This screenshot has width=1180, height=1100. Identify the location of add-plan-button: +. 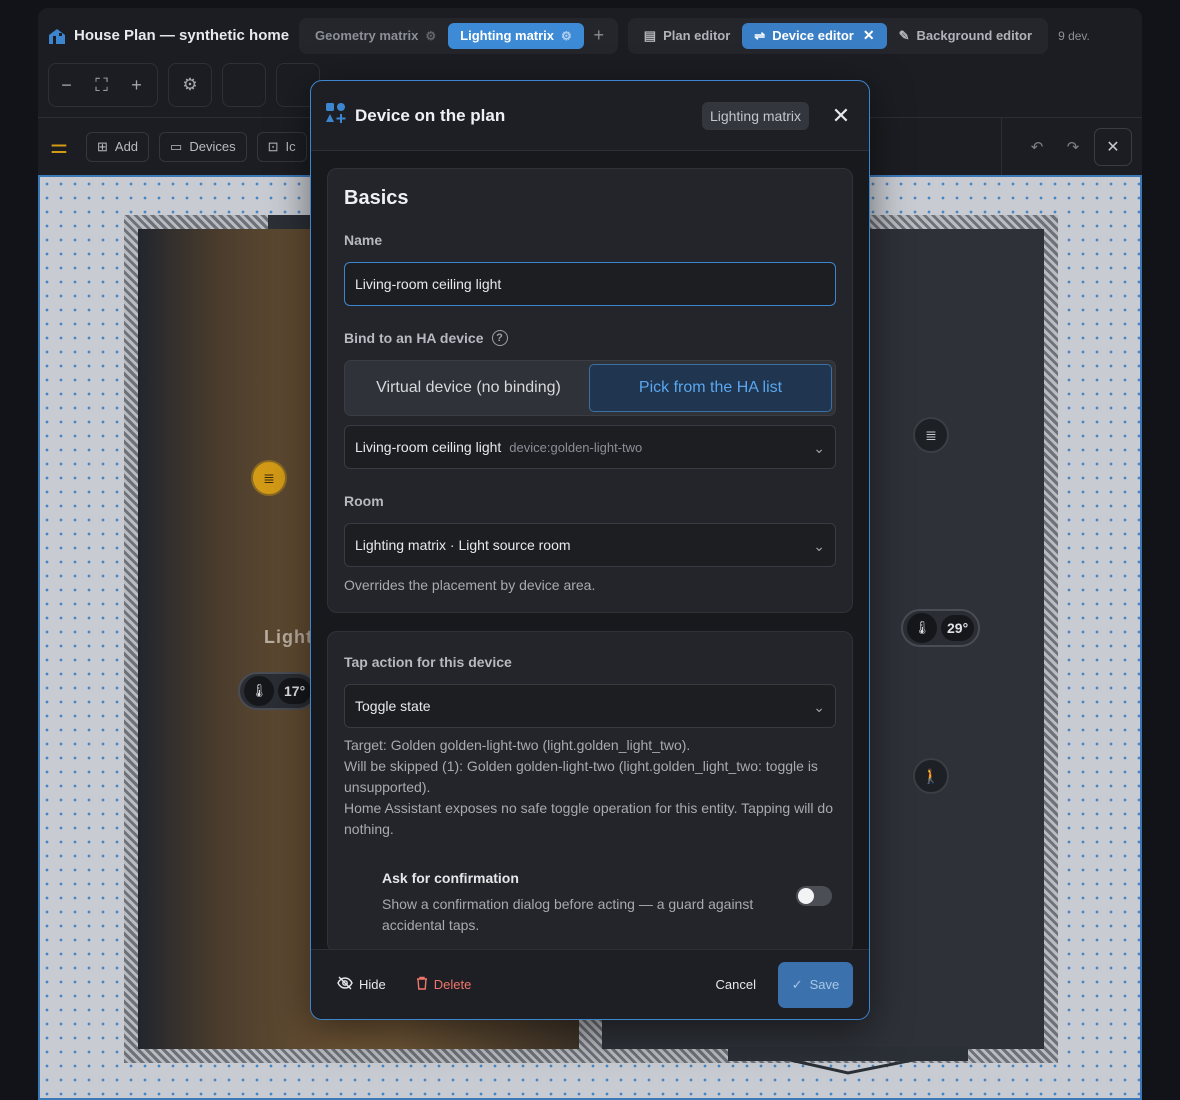
(599, 35).